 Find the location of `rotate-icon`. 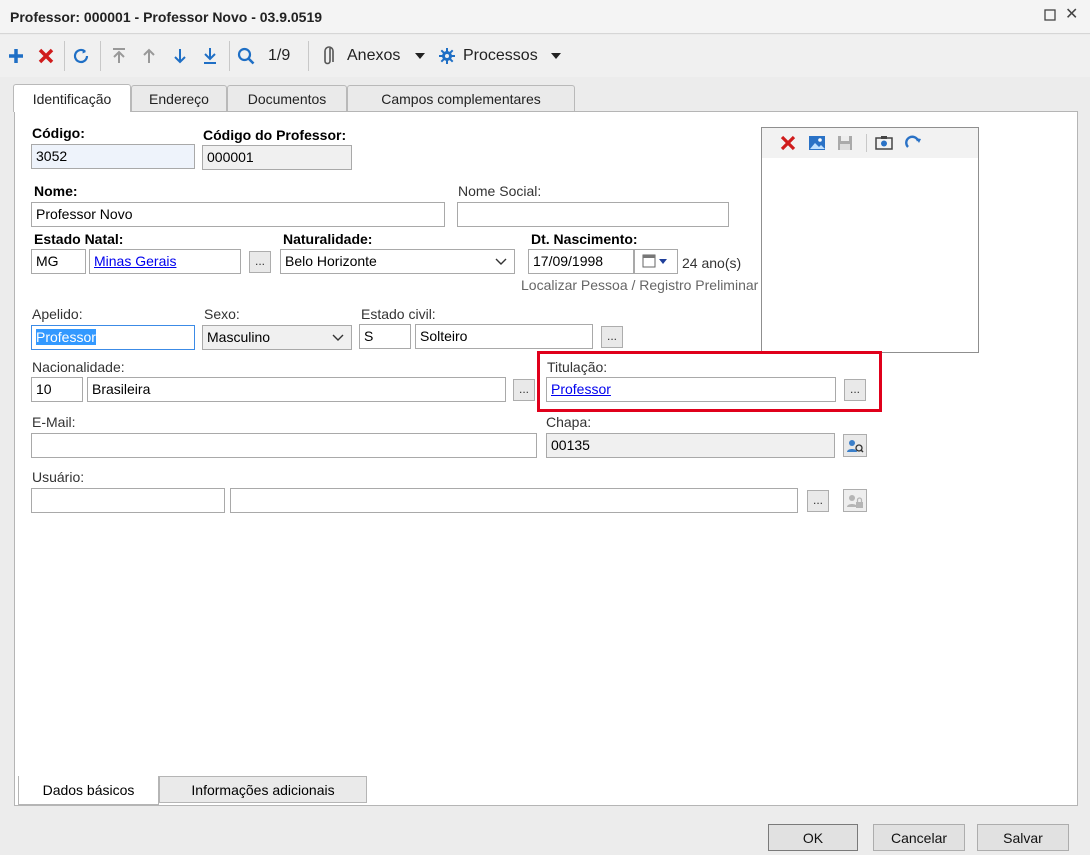

rotate-icon is located at coordinates (914, 144).